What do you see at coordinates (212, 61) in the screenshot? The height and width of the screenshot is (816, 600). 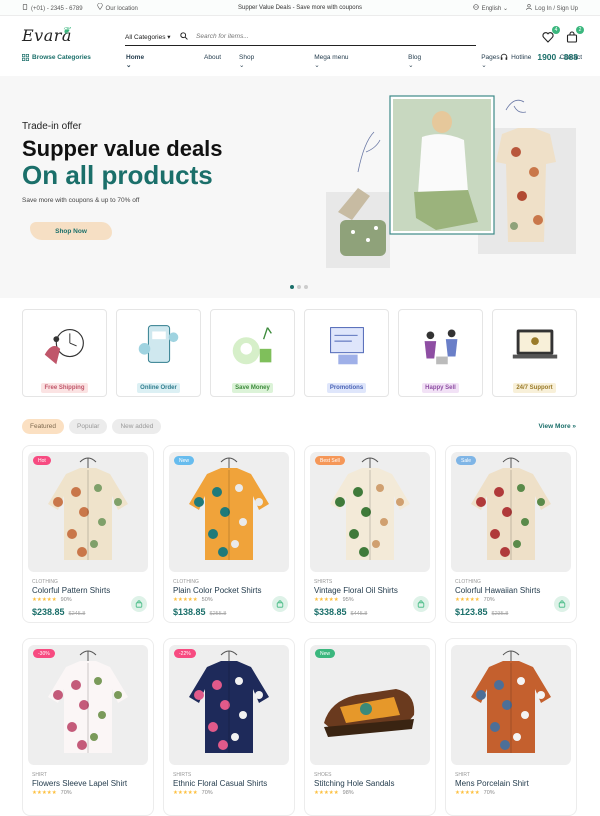 I see `nav-item-about: About` at bounding box center [212, 61].